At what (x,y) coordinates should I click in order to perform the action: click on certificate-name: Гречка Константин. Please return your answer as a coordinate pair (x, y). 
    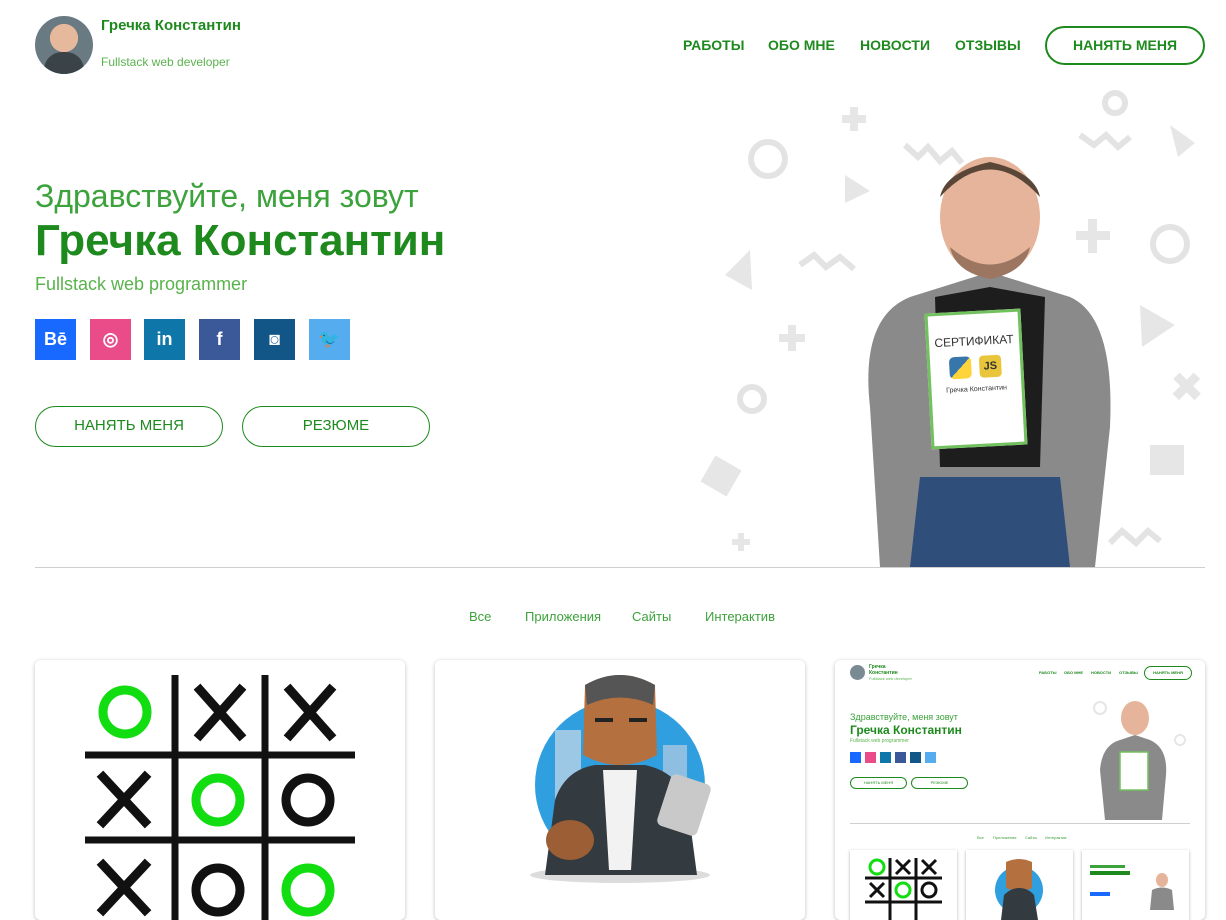
    Looking at the image, I should click on (976, 389).